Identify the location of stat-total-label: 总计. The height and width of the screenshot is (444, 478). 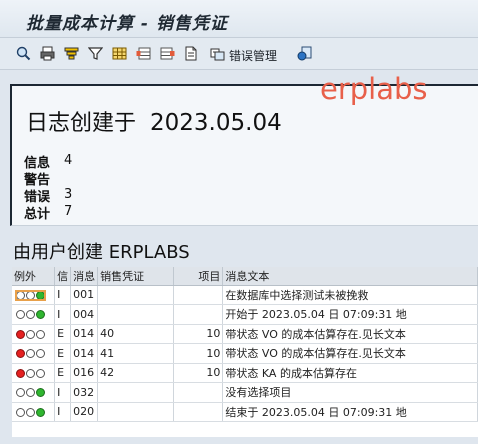
(37, 214).